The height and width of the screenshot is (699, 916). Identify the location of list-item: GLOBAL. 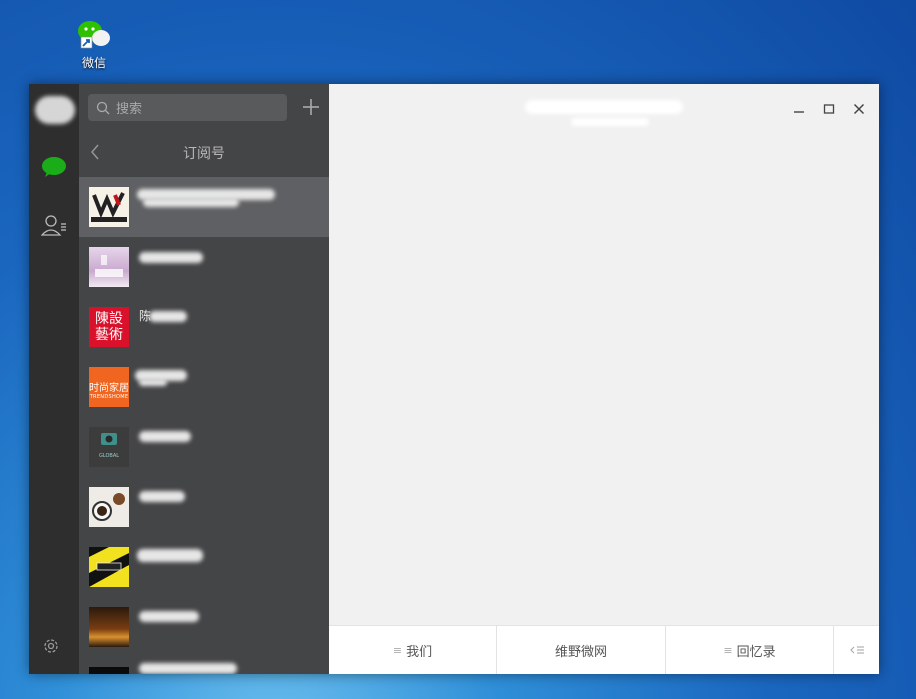
(204, 447).